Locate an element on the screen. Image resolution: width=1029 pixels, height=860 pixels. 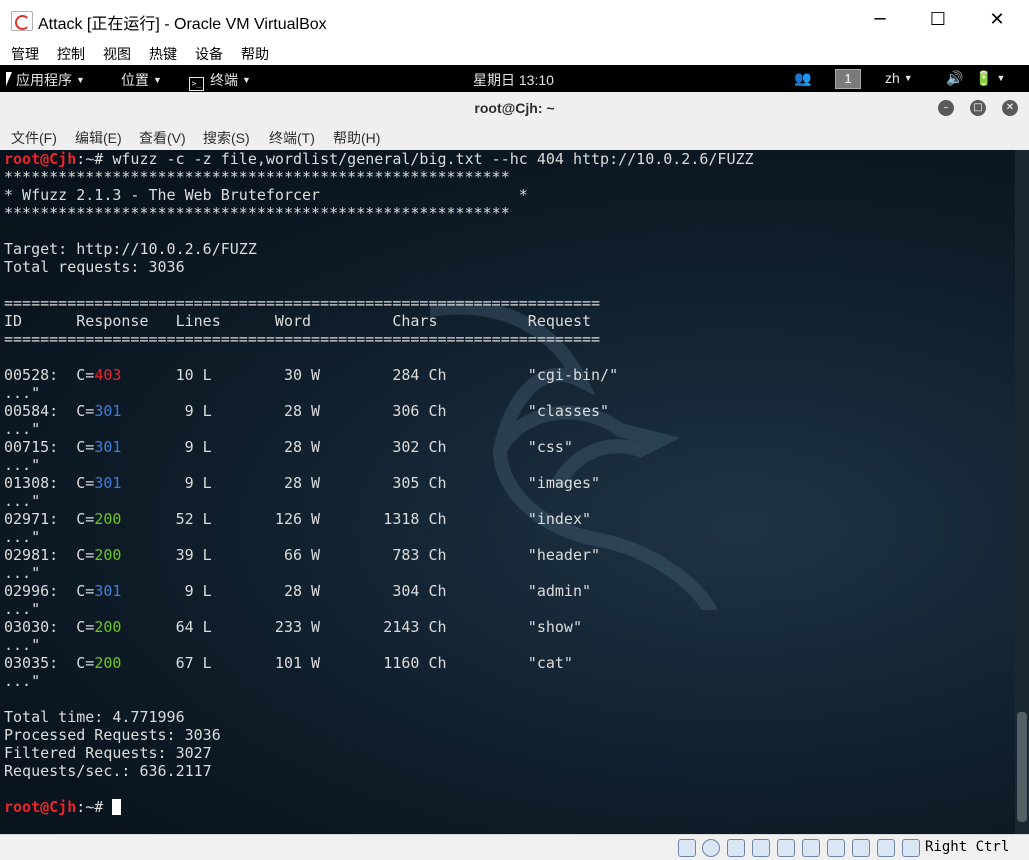
terminal-app-menu: >_ 终端 ▼ is located at coordinates (220, 80).